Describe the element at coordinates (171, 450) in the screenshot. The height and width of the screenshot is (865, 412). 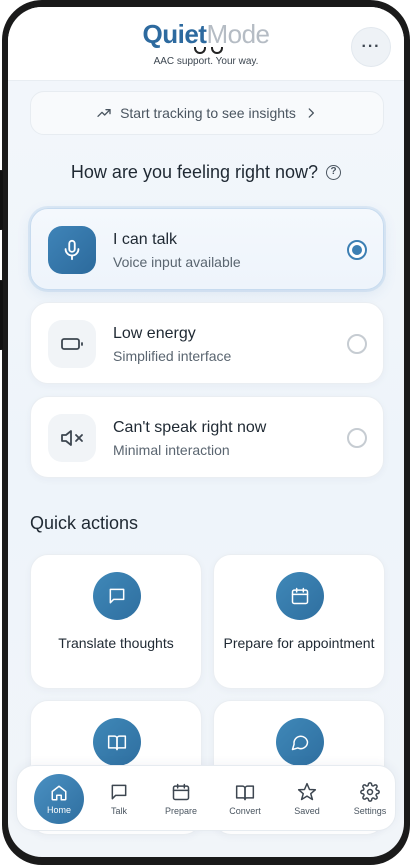
I see `mode-subtitle: Minimal interaction` at that location.